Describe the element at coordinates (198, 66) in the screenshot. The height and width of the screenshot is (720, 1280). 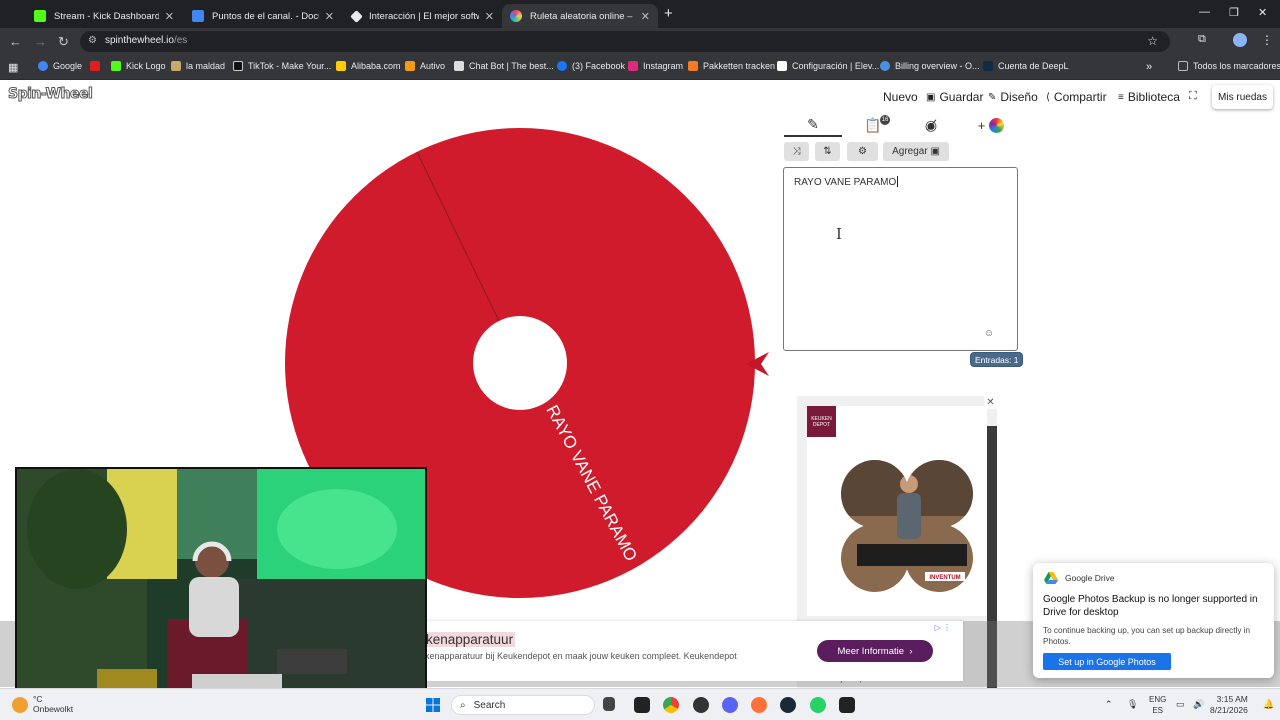
I see `bookmark-item: la maldad` at that location.